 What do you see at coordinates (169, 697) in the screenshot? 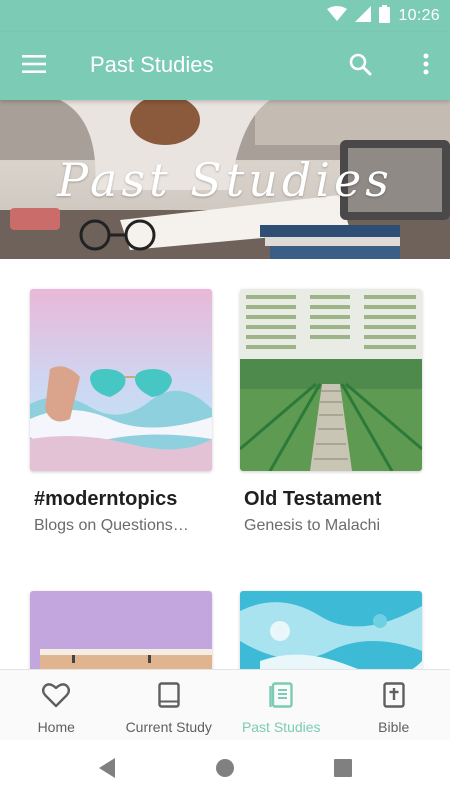
I see `book-icon` at bounding box center [169, 697].